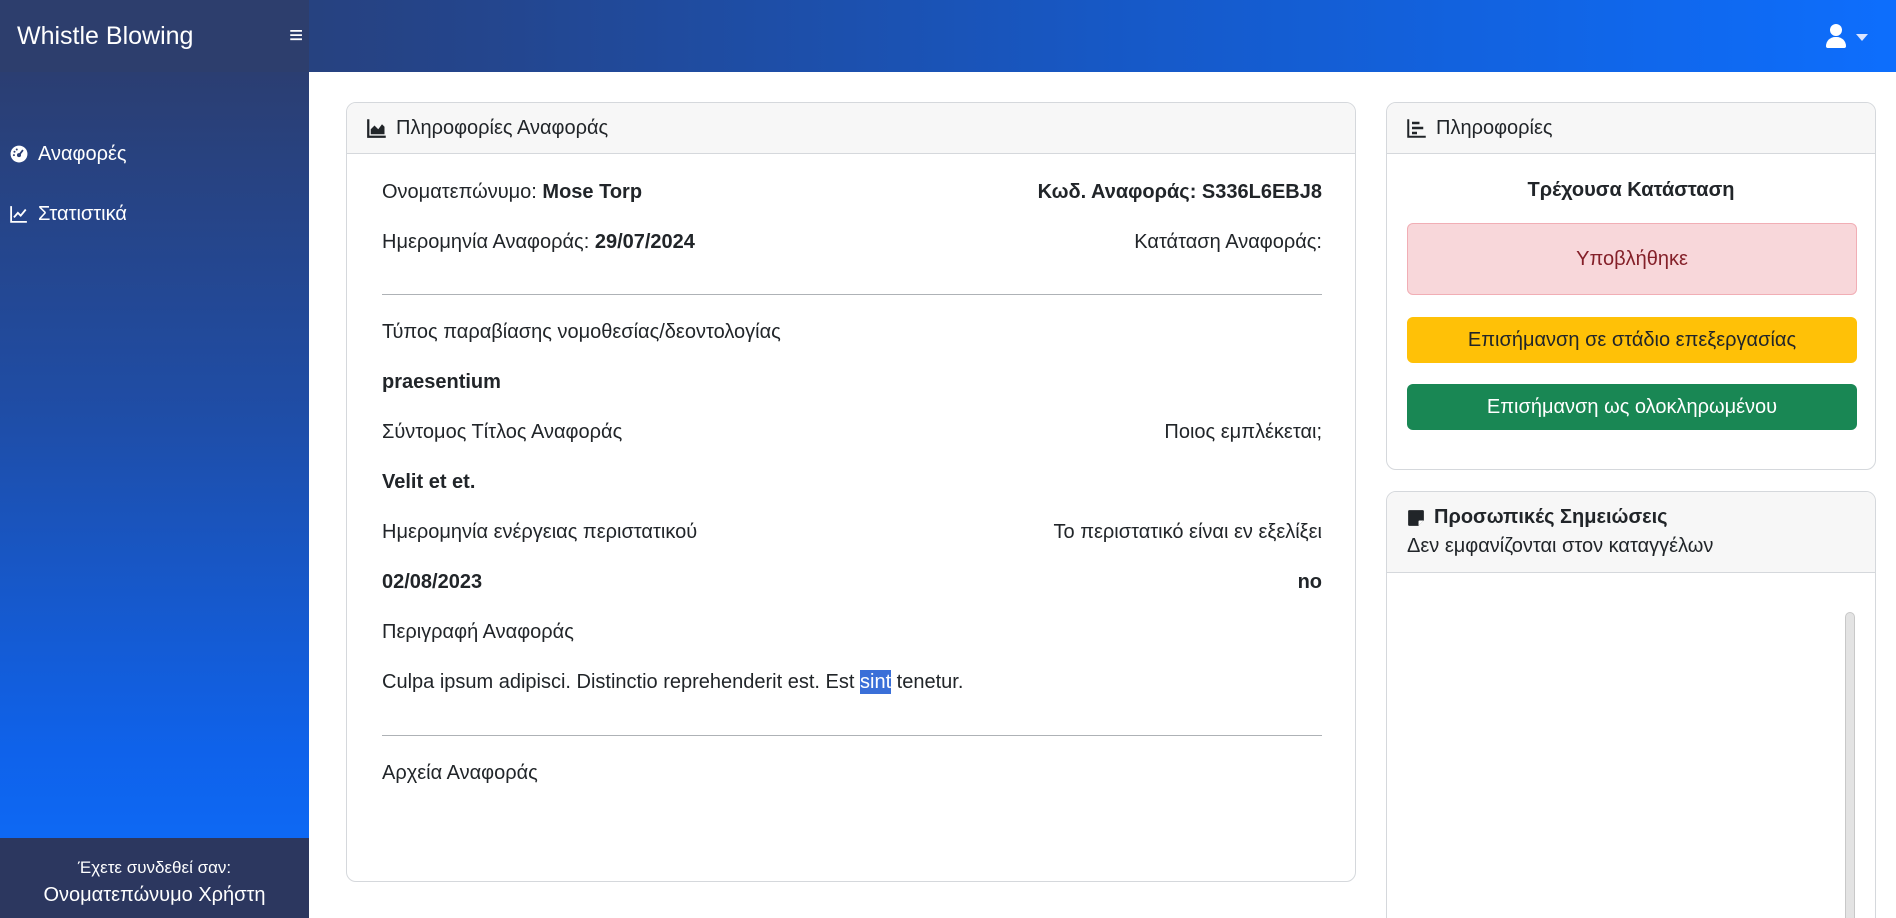 The width and height of the screenshot is (1896, 918). I want to click on code-value: S336L6EBJ8, so click(1261, 192).